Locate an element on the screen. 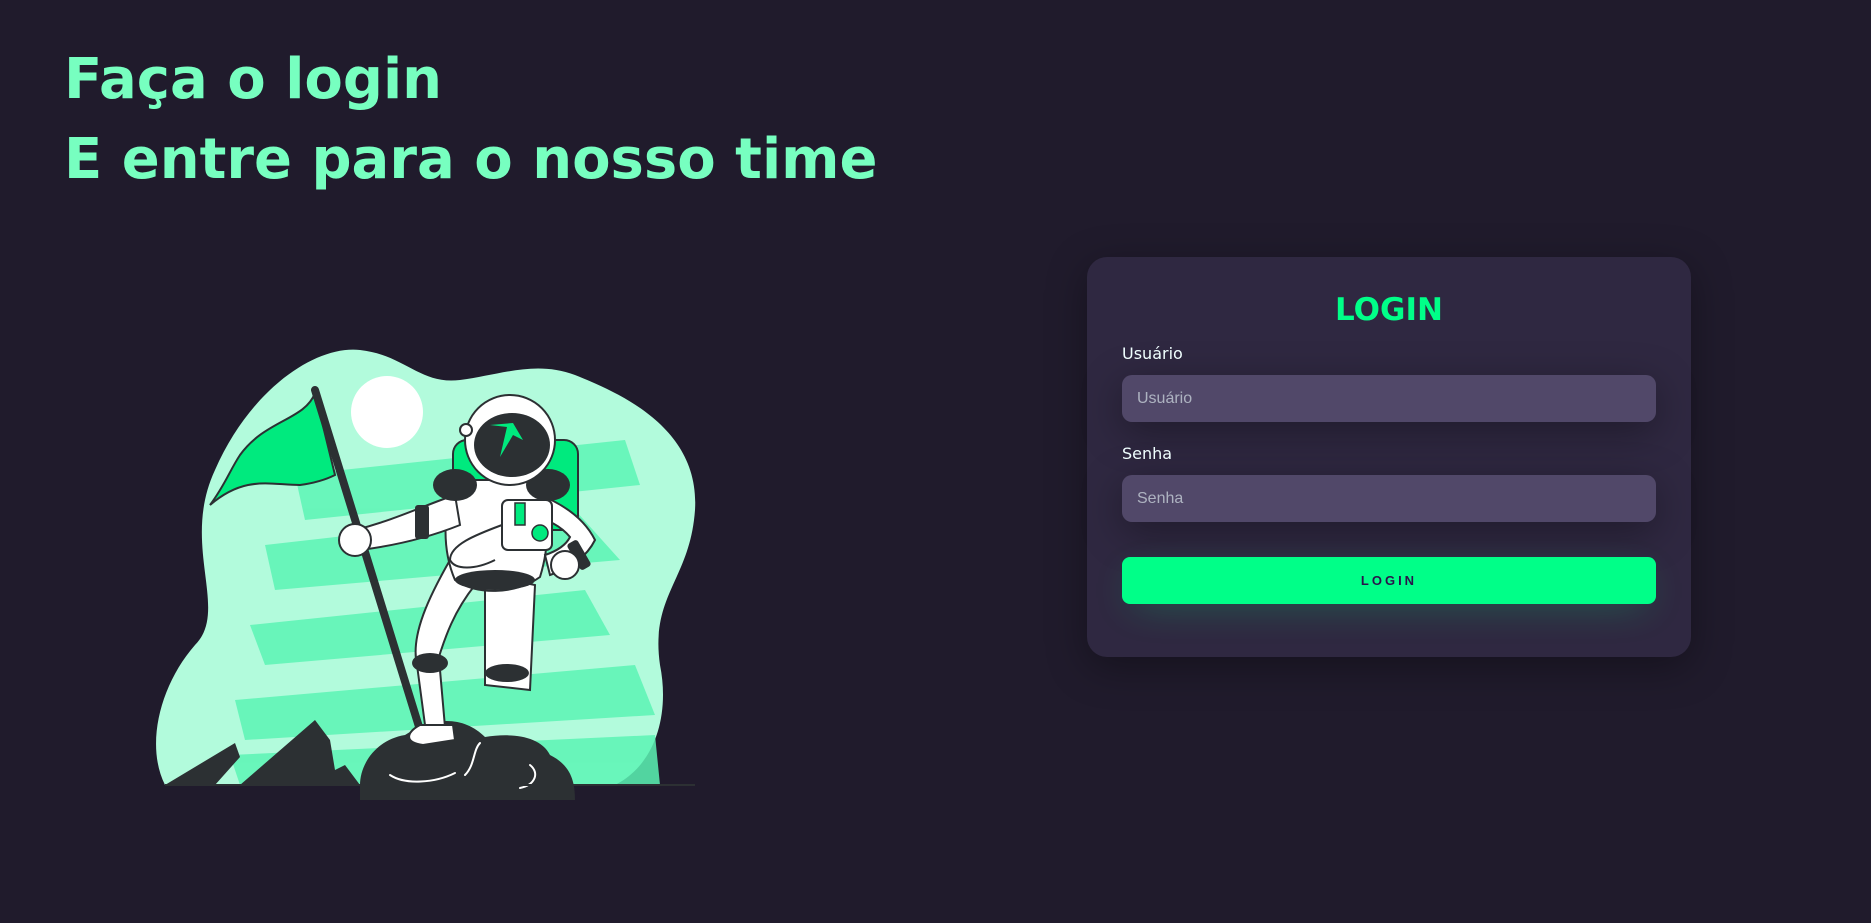 Image resolution: width=1871 pixels, height=923 pixels. sun-circle is located at coordinates (387, 412).